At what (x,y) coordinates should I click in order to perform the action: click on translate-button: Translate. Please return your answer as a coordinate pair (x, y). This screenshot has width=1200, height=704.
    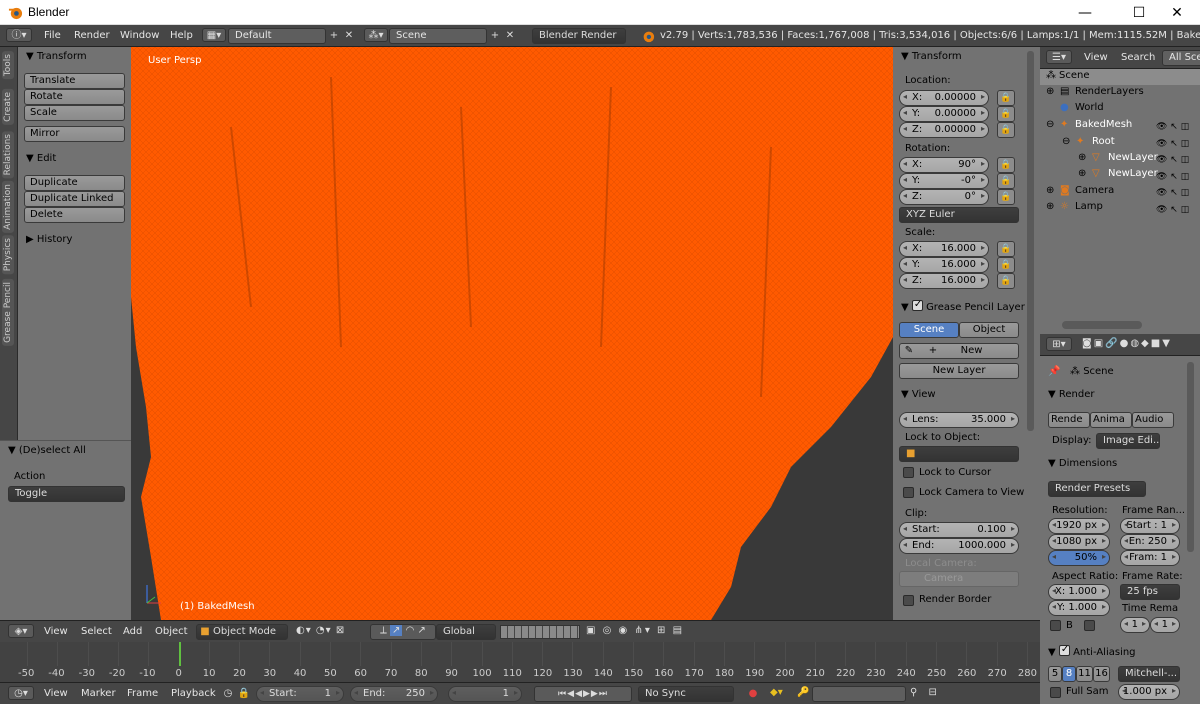
    Looking at the image, I should click on (74, 81).